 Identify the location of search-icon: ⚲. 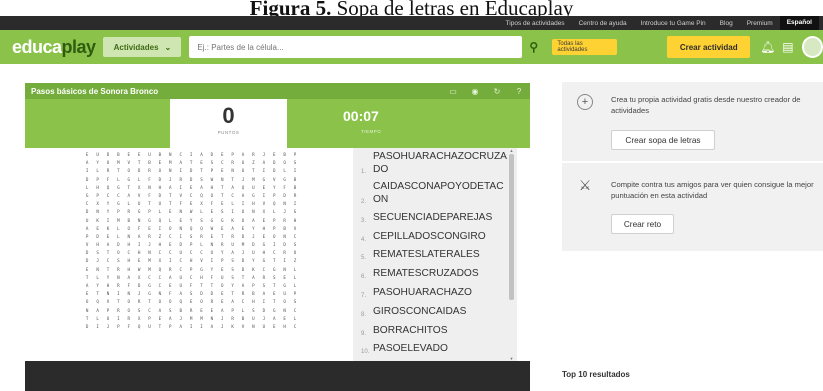
(533, 47).